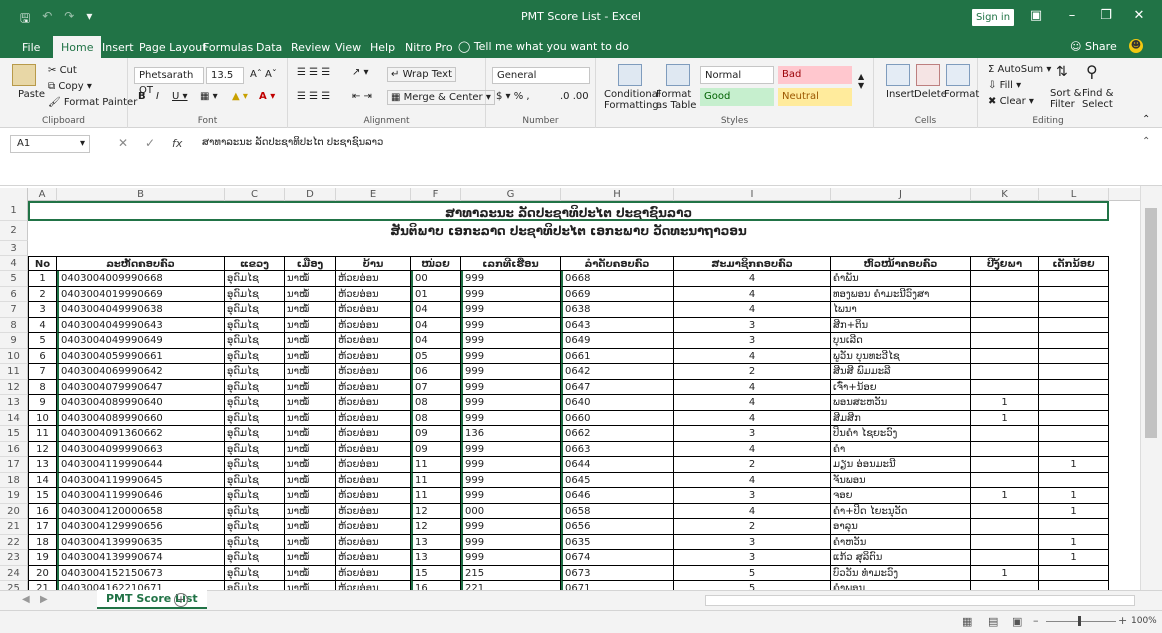 This screenshot has height=633, width=1162. Describe the element at coordinates (42, 558) in the screenshot. I see `table-cell: 19` at that location.